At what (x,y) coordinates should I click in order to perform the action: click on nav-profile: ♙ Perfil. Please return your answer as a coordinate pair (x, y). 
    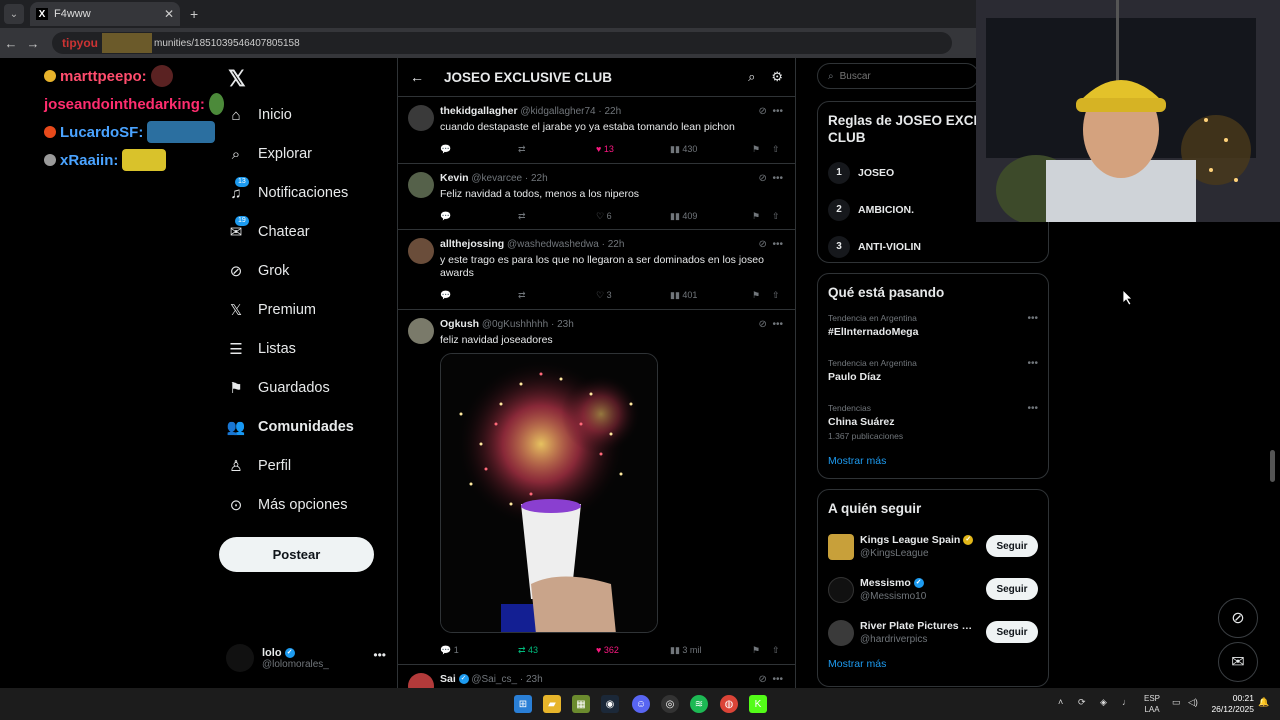
    Looking at the image, I should click on (258, 466).